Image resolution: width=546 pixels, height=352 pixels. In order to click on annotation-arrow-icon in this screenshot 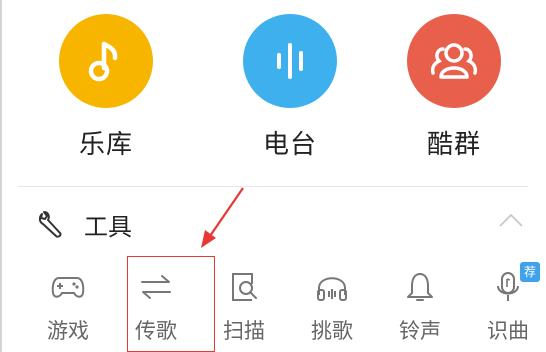, I will do `click(222, 217)`.